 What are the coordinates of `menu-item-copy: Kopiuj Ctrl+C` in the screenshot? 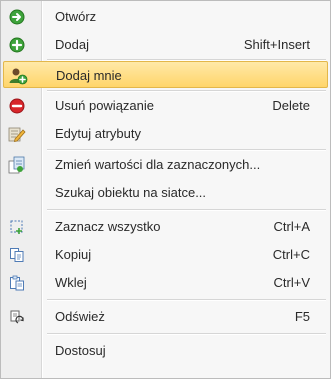 It's located at (165, 254).